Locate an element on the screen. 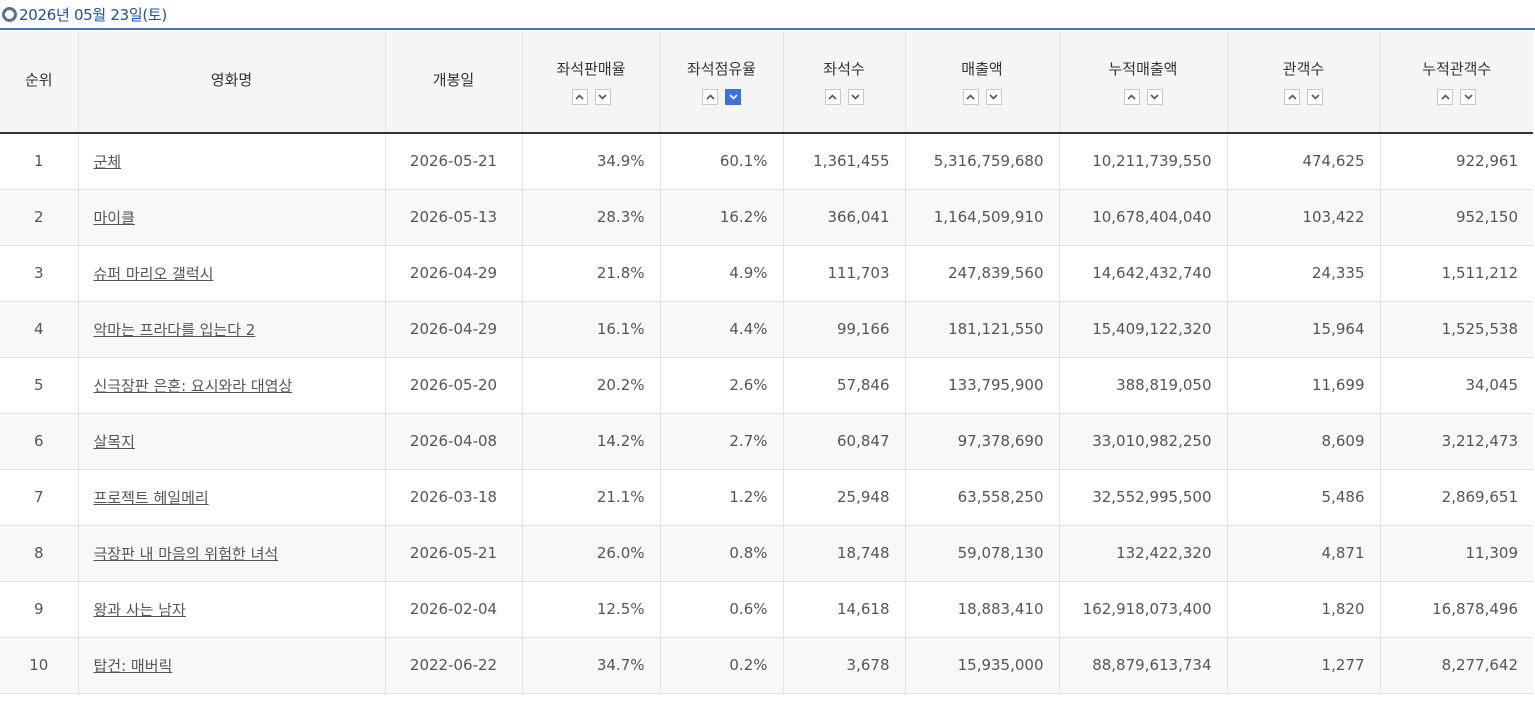 Image resolution: width=1535 pixels, height=707 pixels. cell-movie-name: 군체 is located at coordinates (232, 161).